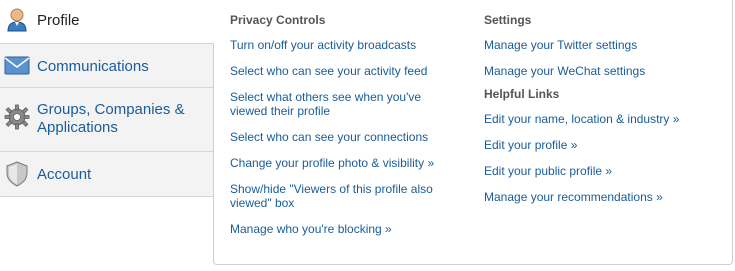  I want to click on privacy-link-connections: Select who can see your connections, so click(350, 137).